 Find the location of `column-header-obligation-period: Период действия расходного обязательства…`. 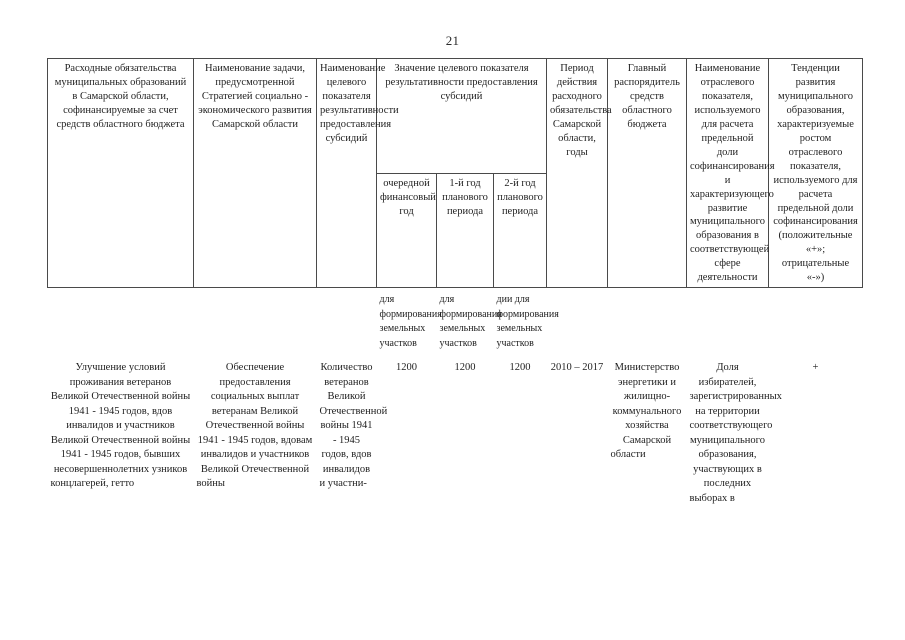

column-header-obligation-period: Период действия расходного обязательства… is located at coordinates (579, 173).